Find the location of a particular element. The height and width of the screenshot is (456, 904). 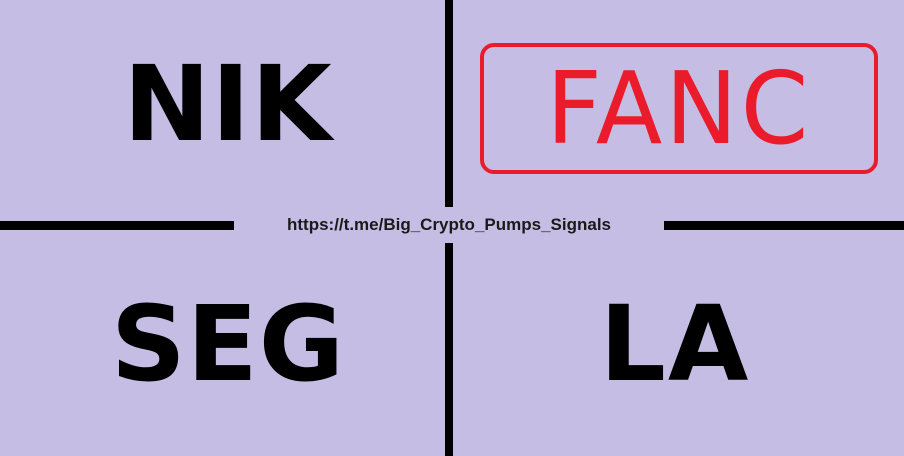

center-link: https://t.me/Big_Crypto_Pumps_Signals is located at coordinates (449, 225).